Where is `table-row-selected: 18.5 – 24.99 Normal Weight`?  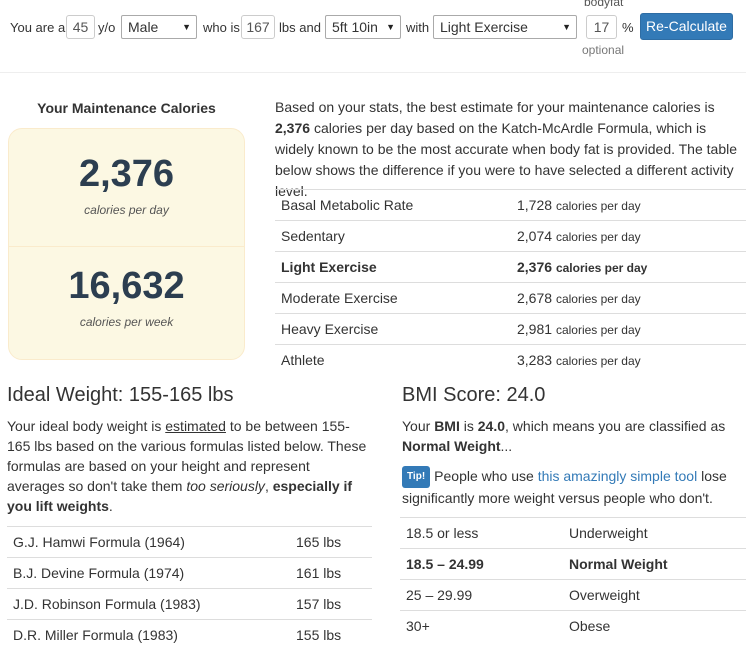
table-row-selected: 18.5 – 24.99 Normal Weight is located at coordinates (573, 563).